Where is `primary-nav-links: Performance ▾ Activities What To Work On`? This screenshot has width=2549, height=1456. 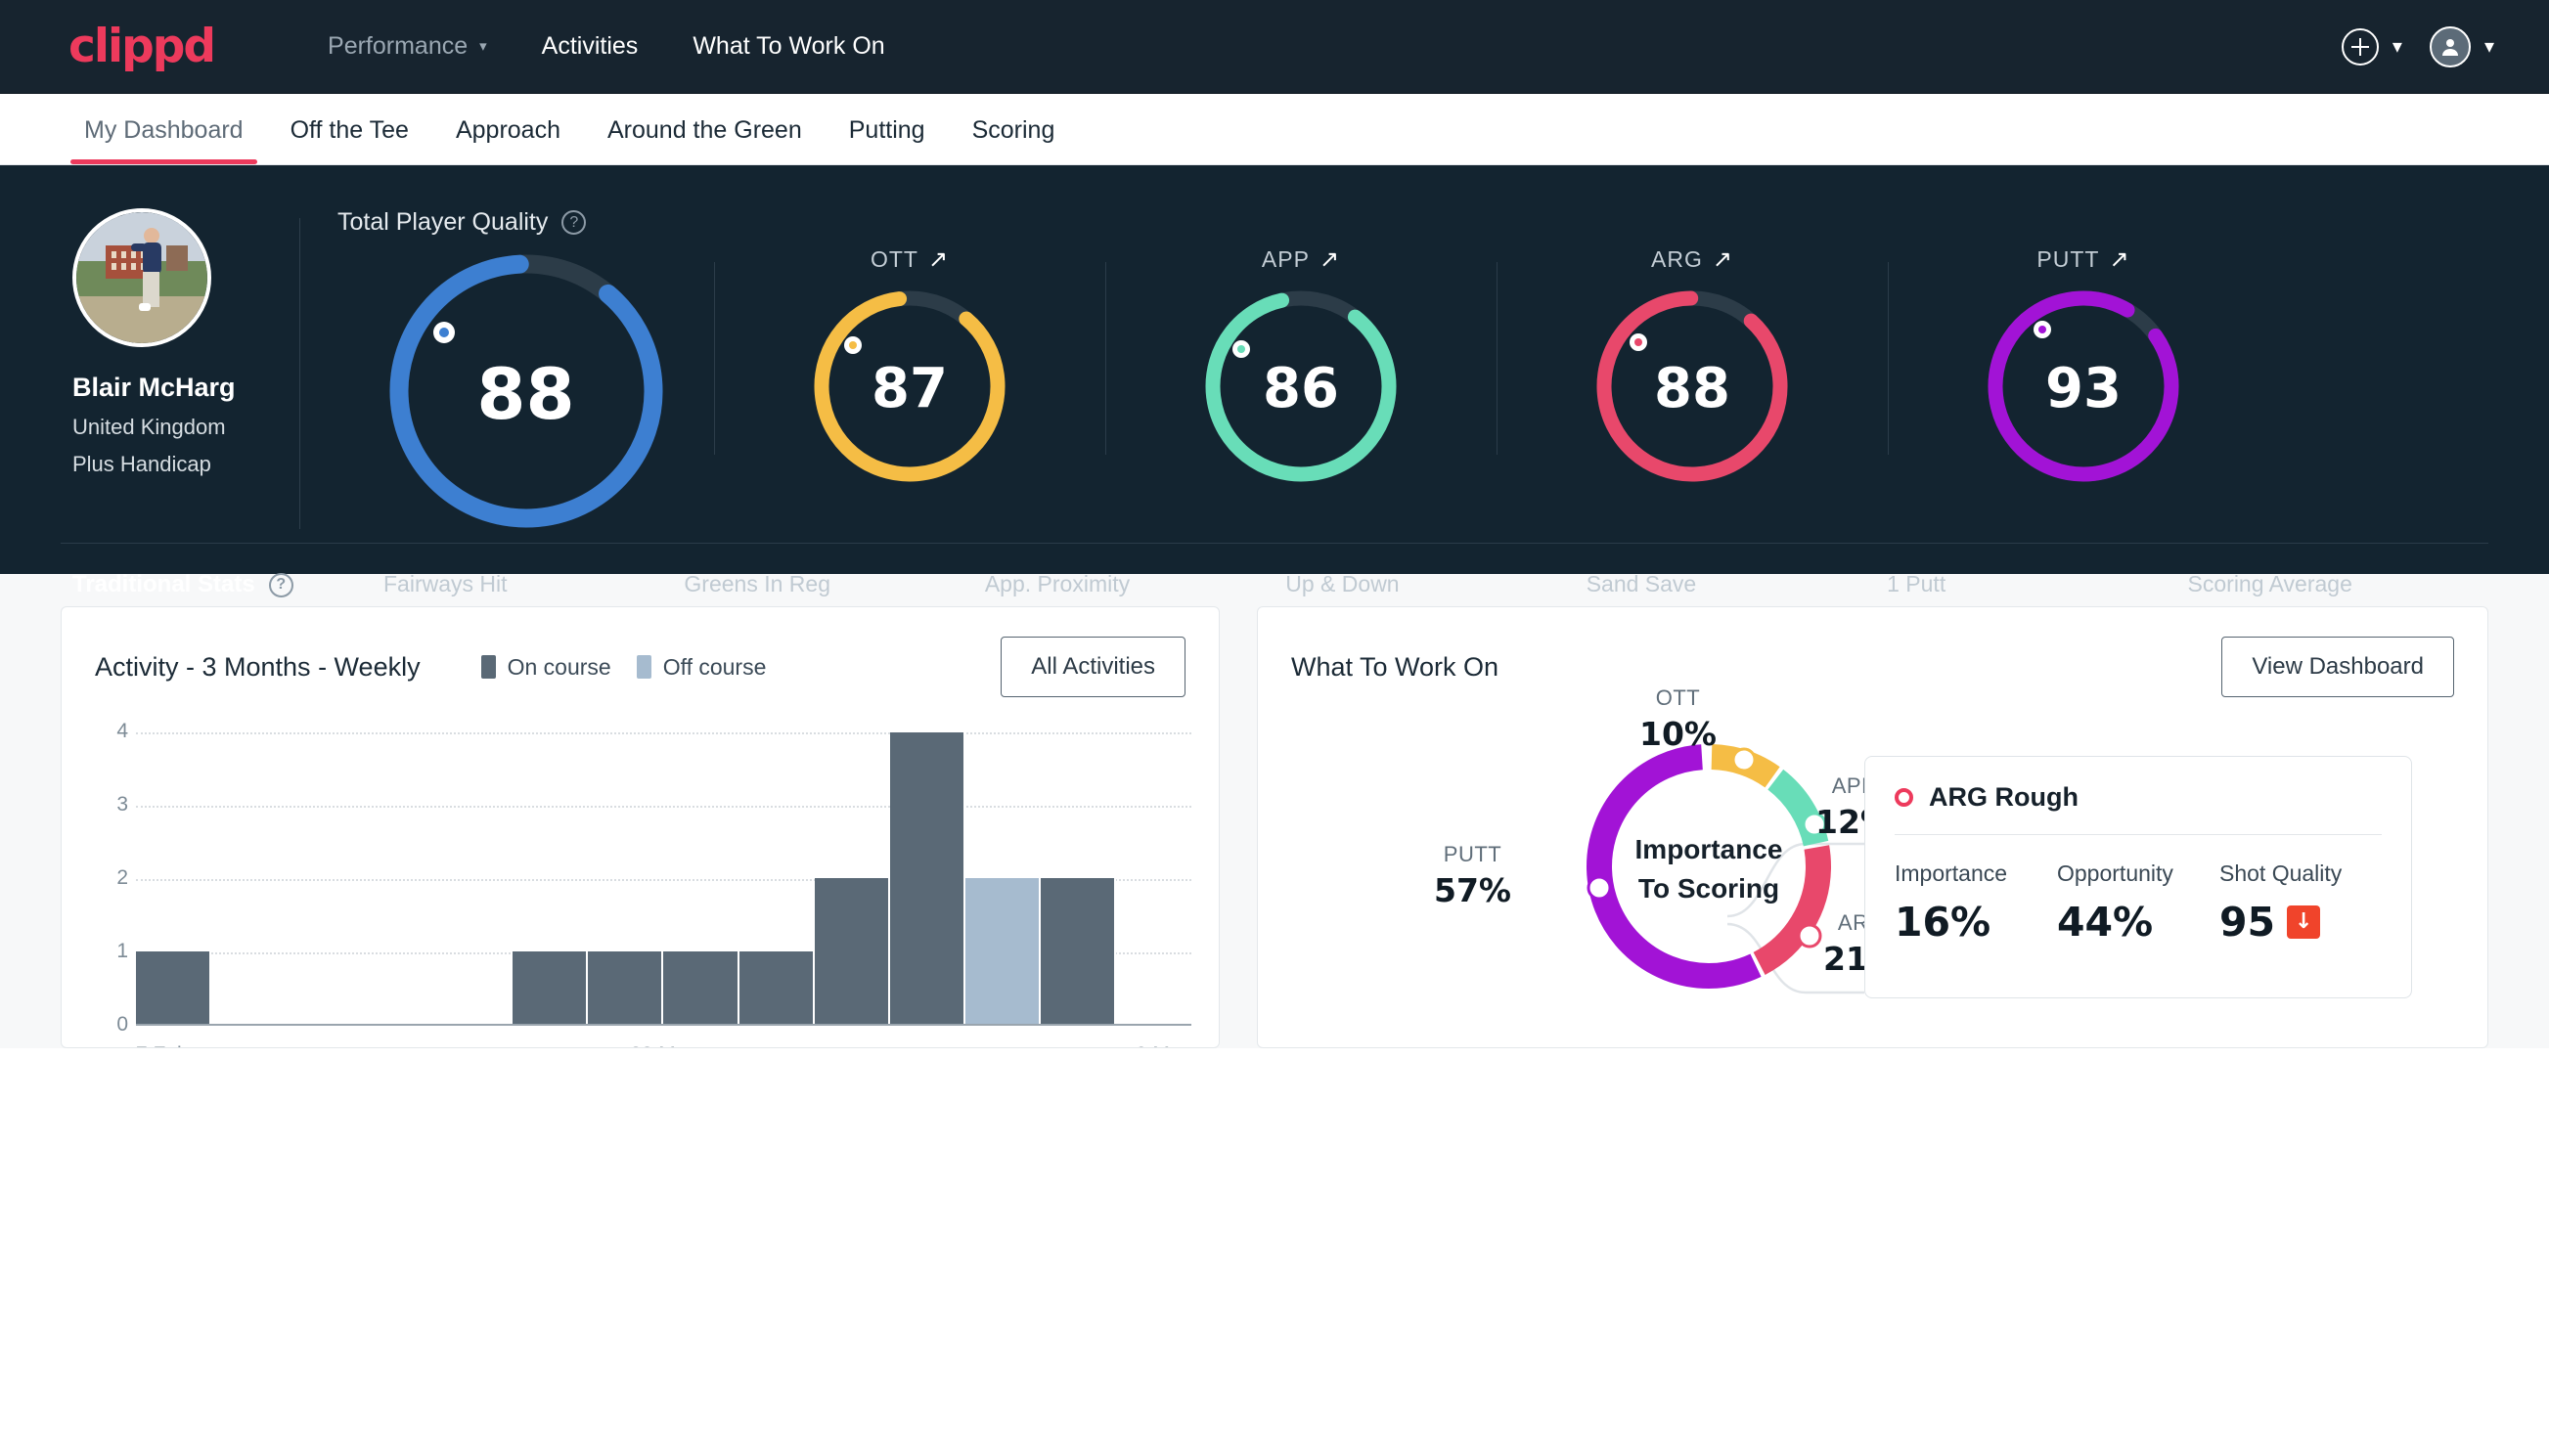
primary-nav-links: Performance ▾ Activities What To Work On is located at coordinates (607, 46).